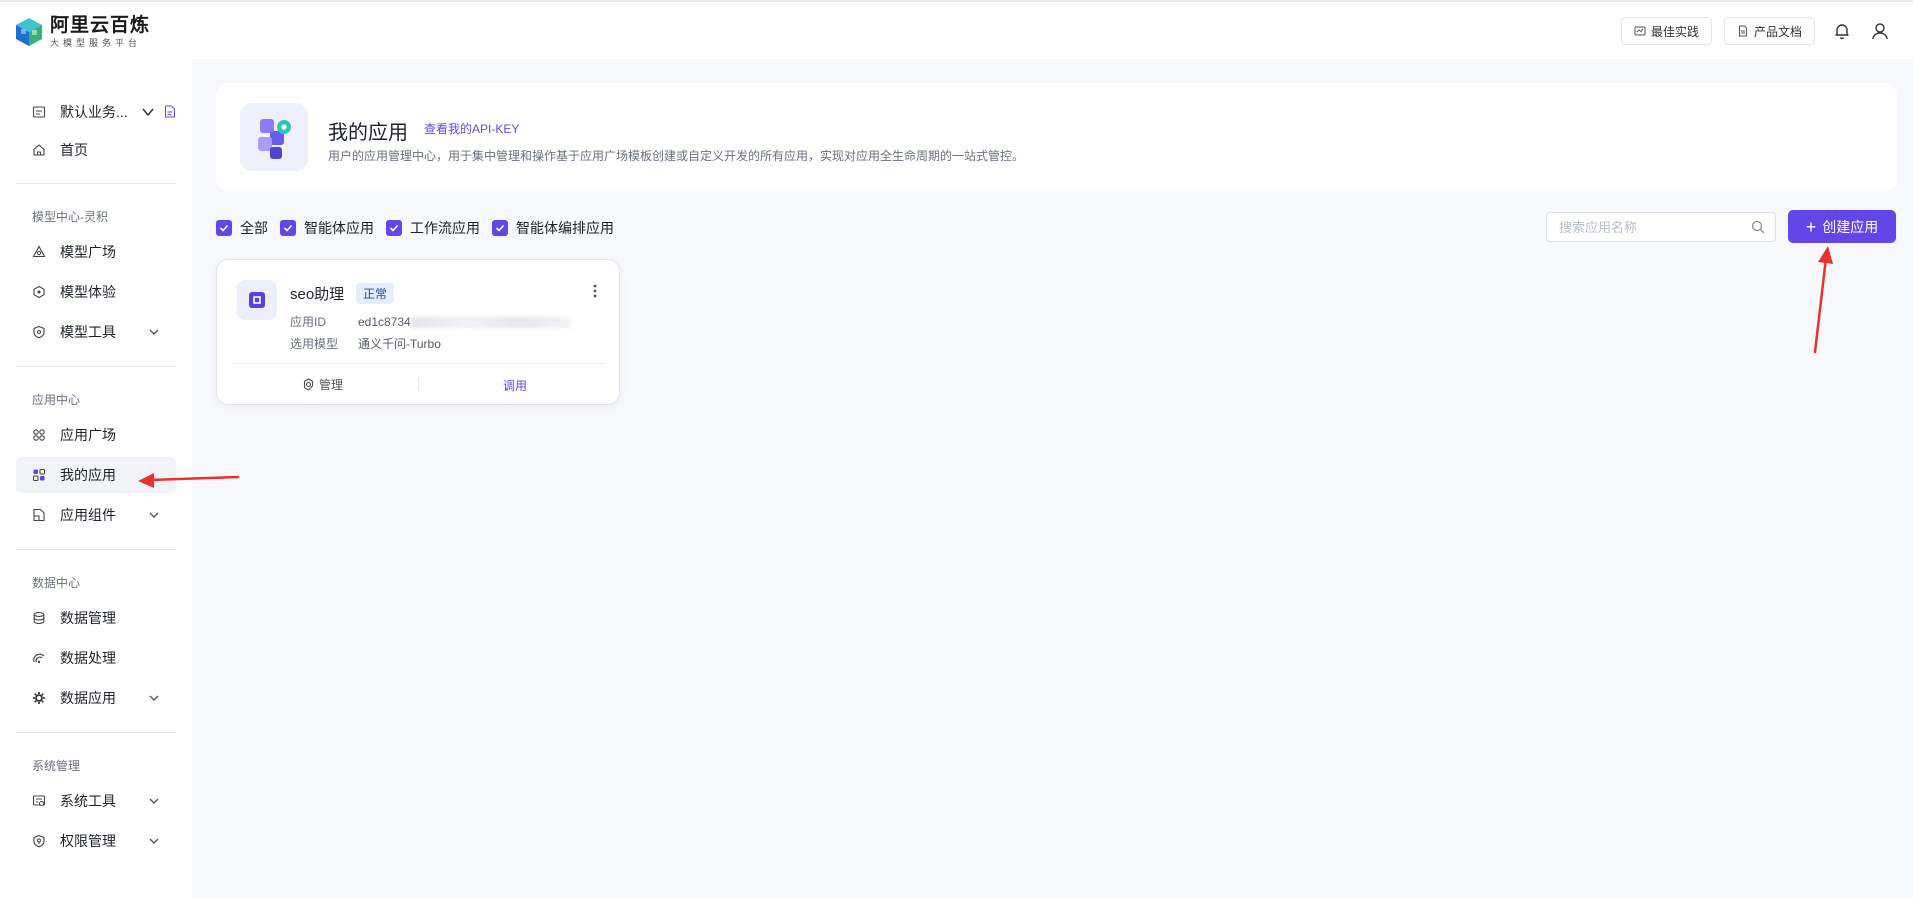 This screenshot has height=898, width=1913. I want to click on model-try-icon, so click(39, 292).